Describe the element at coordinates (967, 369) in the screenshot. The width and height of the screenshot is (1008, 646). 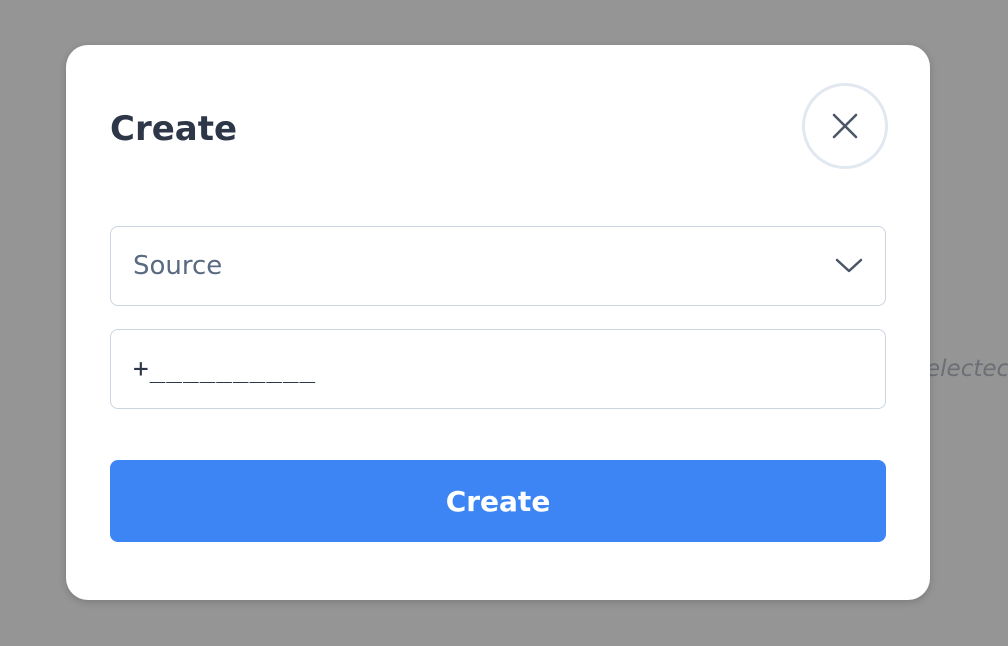
I see `background-partial-text: electec` at that location.